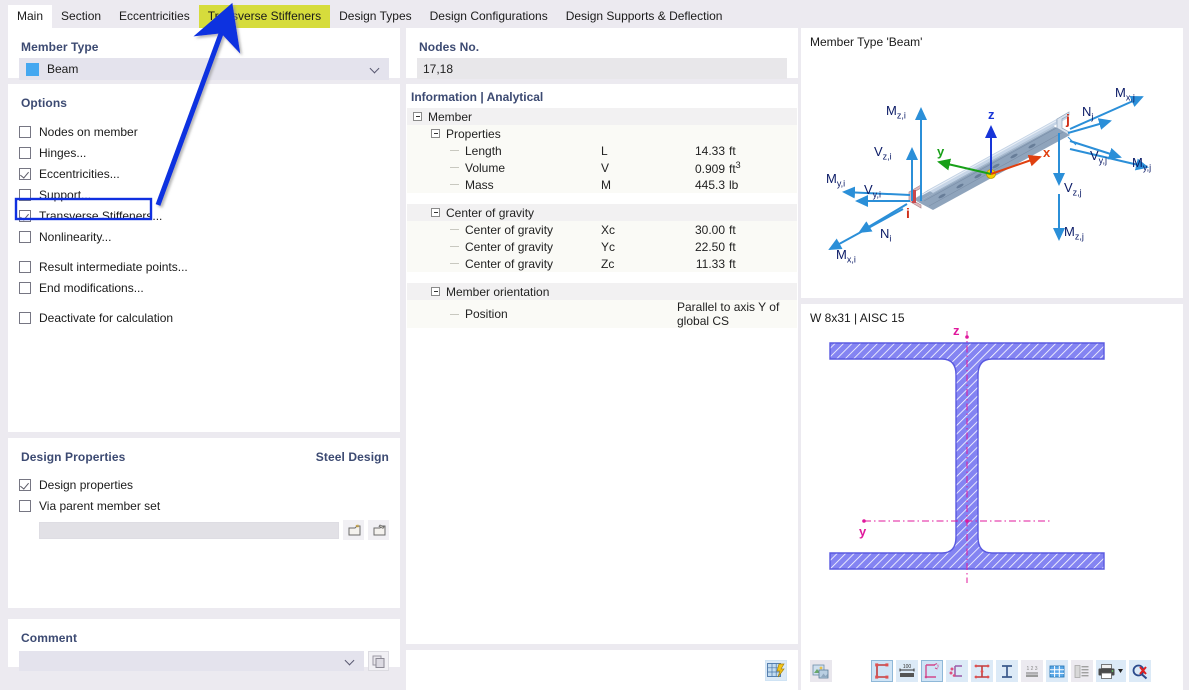  What do you see at coordinates (941, 151) in the screenshot?
I see `label-axis-y: y` at bounding box center [941, 151].